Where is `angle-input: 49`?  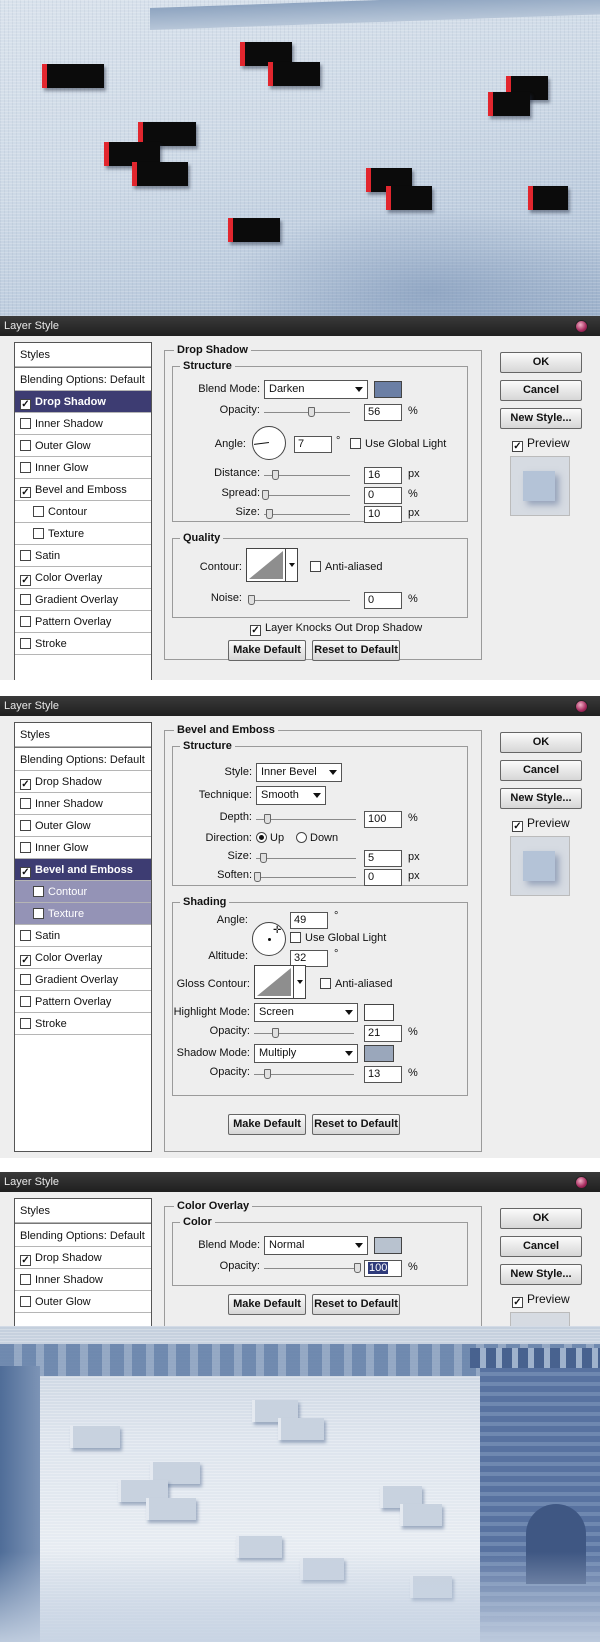
angle-input: 49 is located at coordinates (309, 920).